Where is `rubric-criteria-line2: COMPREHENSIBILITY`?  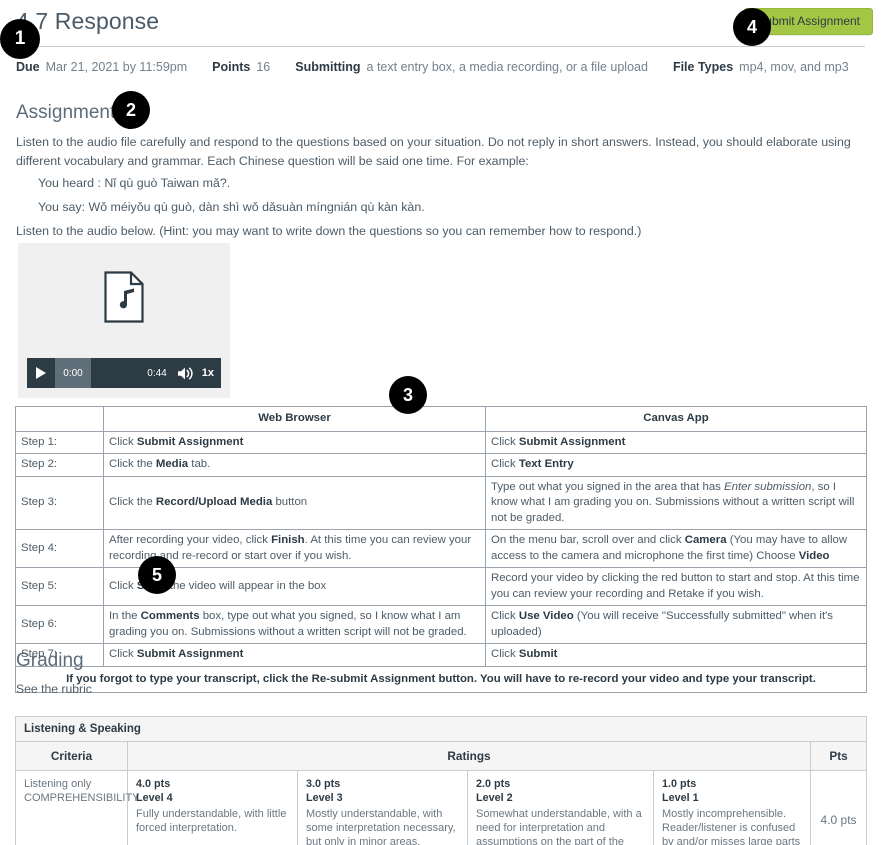
rubric-criteria-line2: COMPREHENSIBILITY is located at coordinates (82, 798).